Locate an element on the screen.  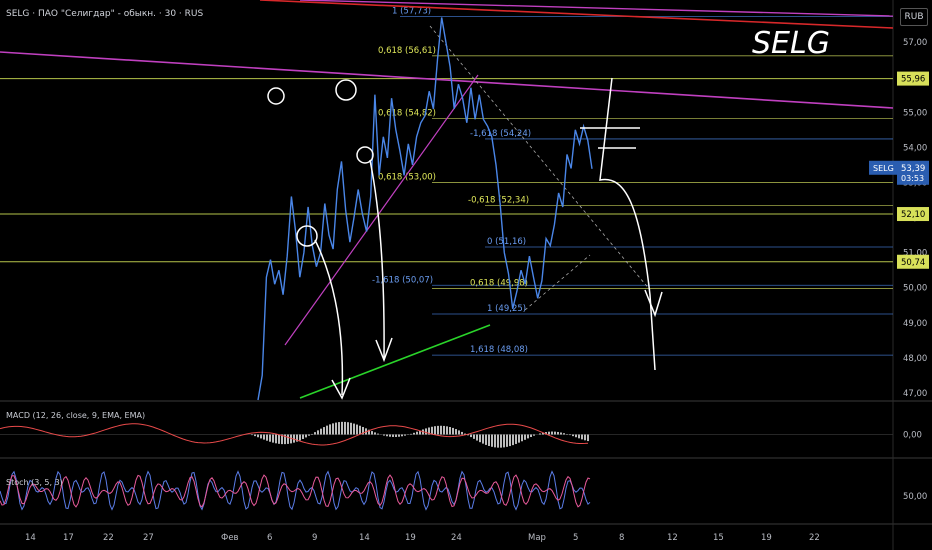
fib-label: -1,618 (50,07) is located at coordinates (402, 280).